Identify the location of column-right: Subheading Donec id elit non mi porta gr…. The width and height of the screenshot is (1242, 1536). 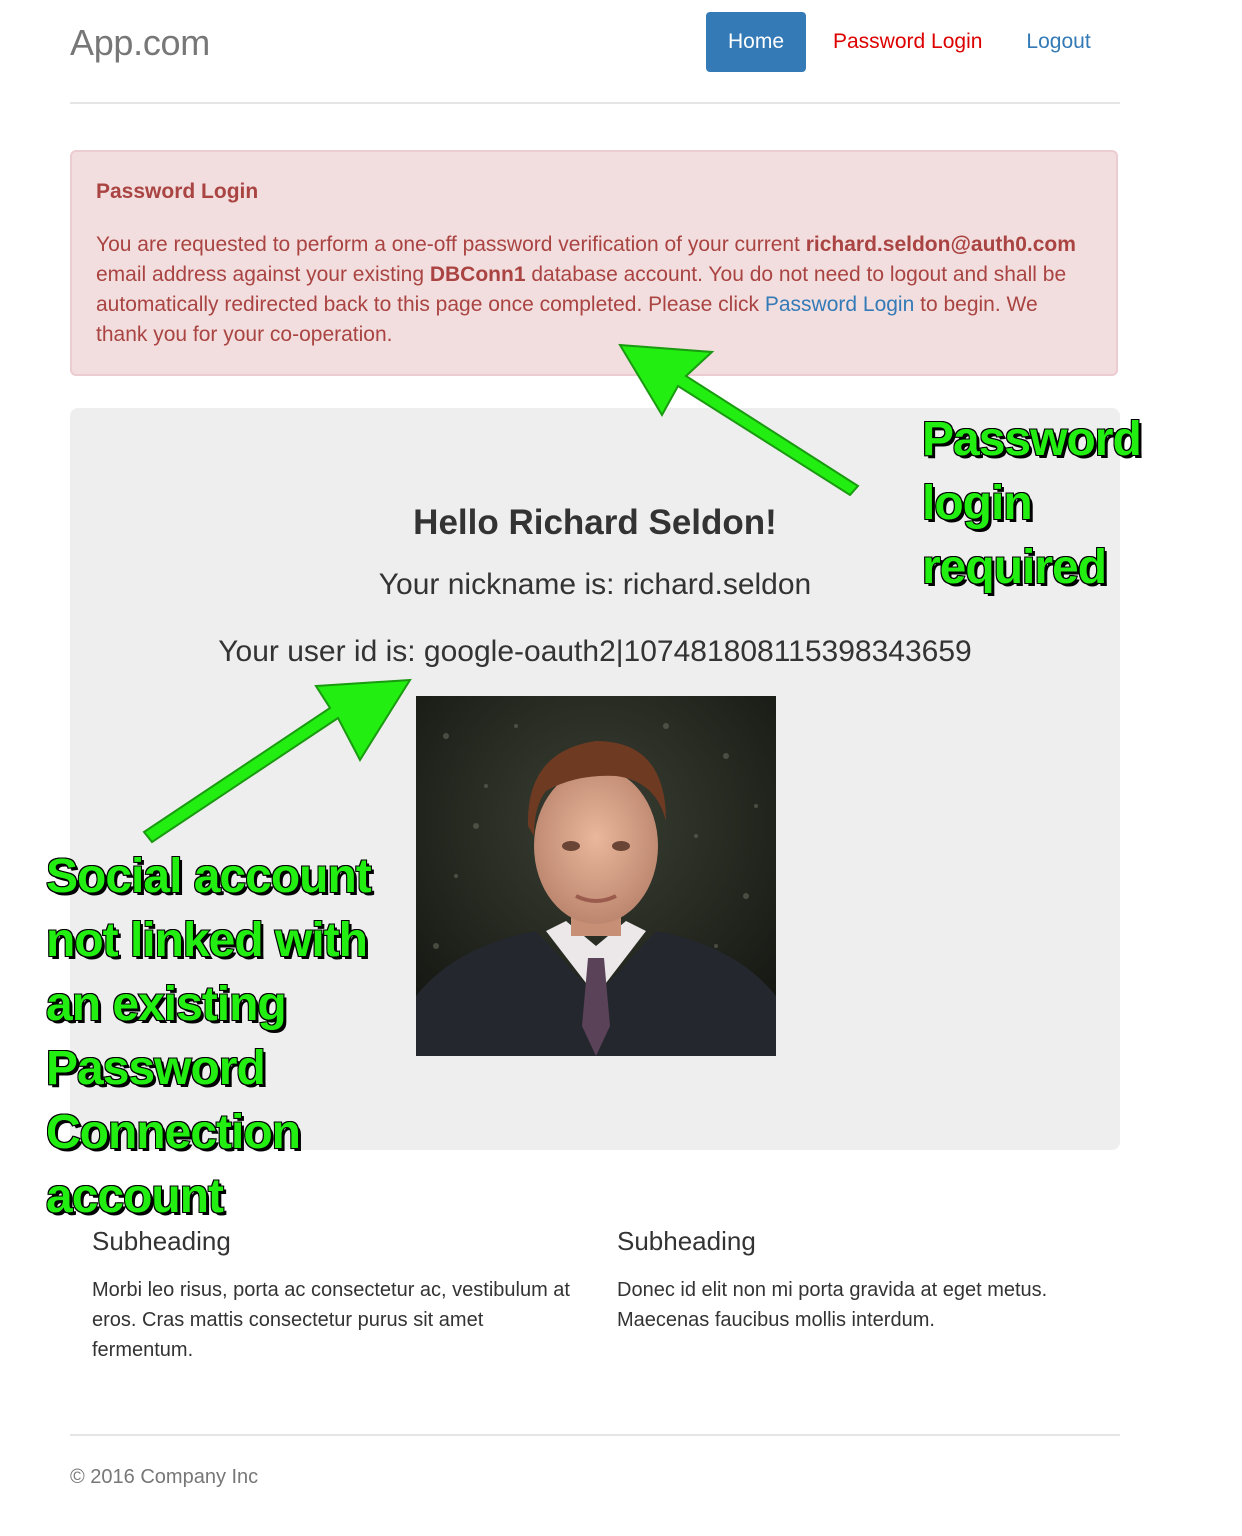
(857, 1280).